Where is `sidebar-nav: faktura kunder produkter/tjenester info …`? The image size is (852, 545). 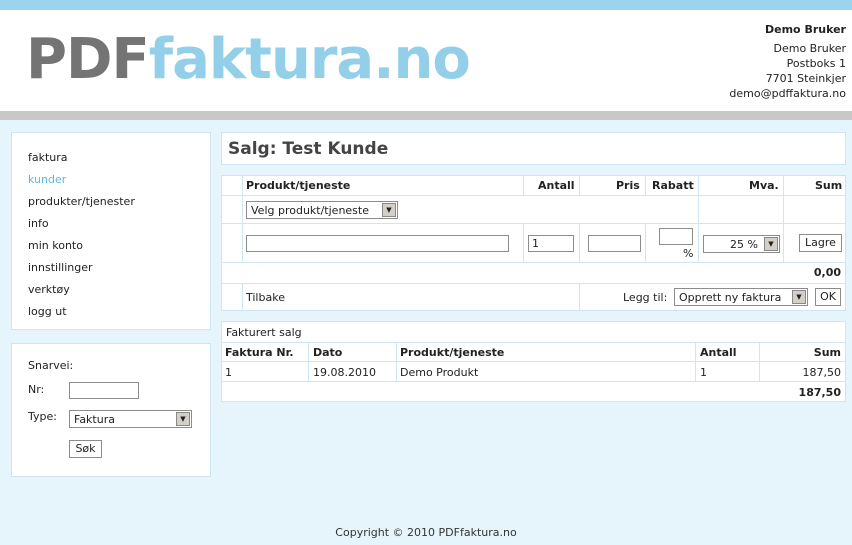
sidebar-nav: faktura kunder produkter/tjenester info … is located at coordinates (111, 231).